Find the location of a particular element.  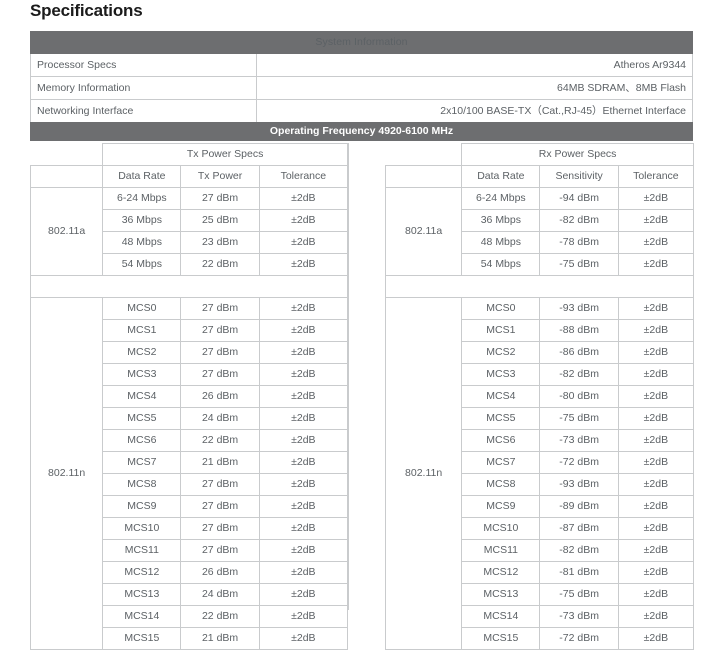

rx-tolerance-1-12: ±2dB is located at coordinates (656, 572).